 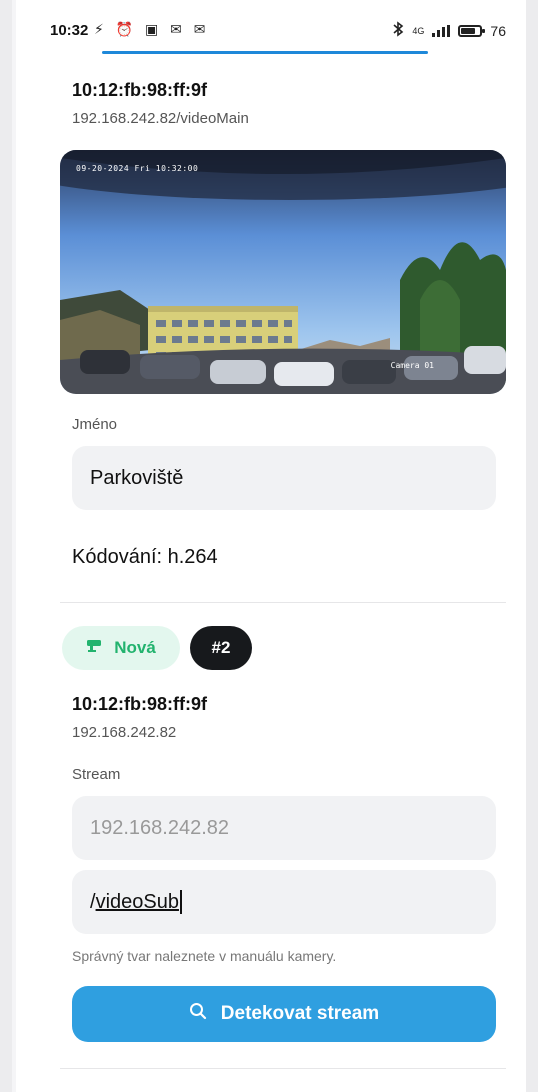 What do you see at coordinates (95, 424) in the screenshot?
I see `name-label: Jméno` at bounding box center [95, 424].